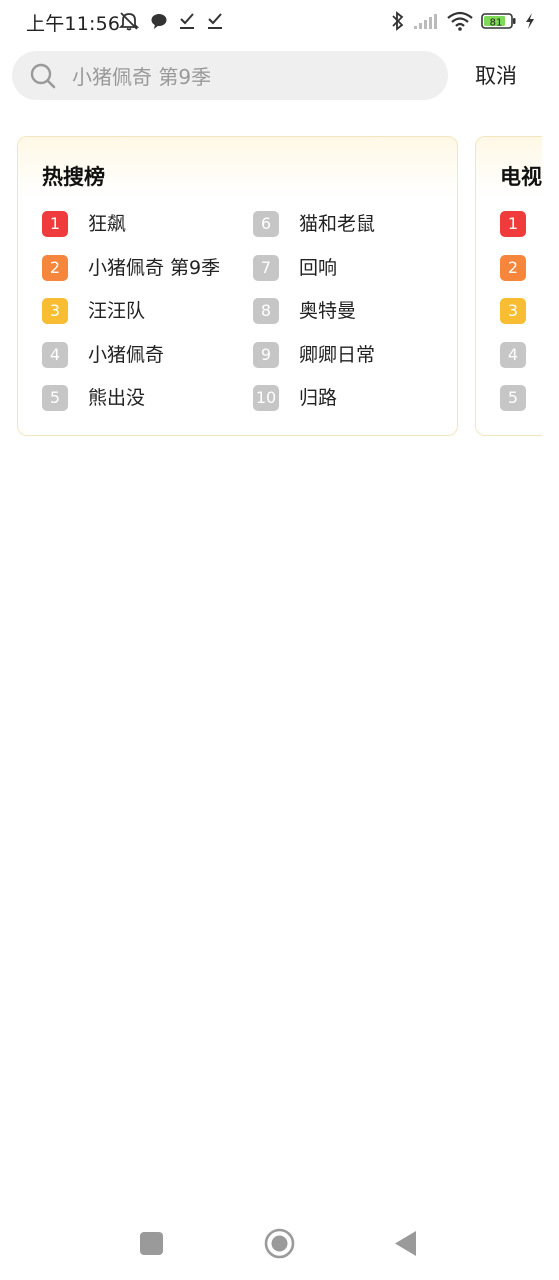  Describe the element at coordinates (107, 224) in the screenshot. I see `hot-search-label: 狂飙` at that location.